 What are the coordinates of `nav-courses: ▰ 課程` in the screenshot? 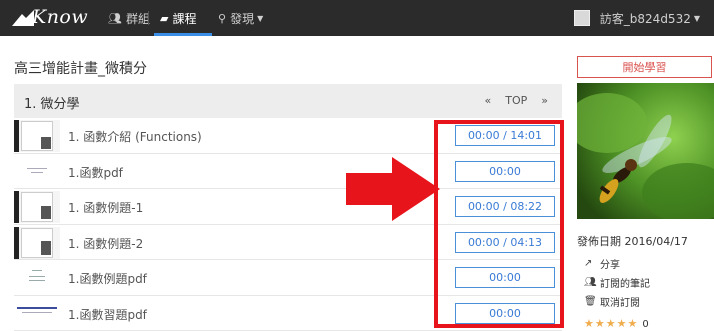 It's located at (178, 18).